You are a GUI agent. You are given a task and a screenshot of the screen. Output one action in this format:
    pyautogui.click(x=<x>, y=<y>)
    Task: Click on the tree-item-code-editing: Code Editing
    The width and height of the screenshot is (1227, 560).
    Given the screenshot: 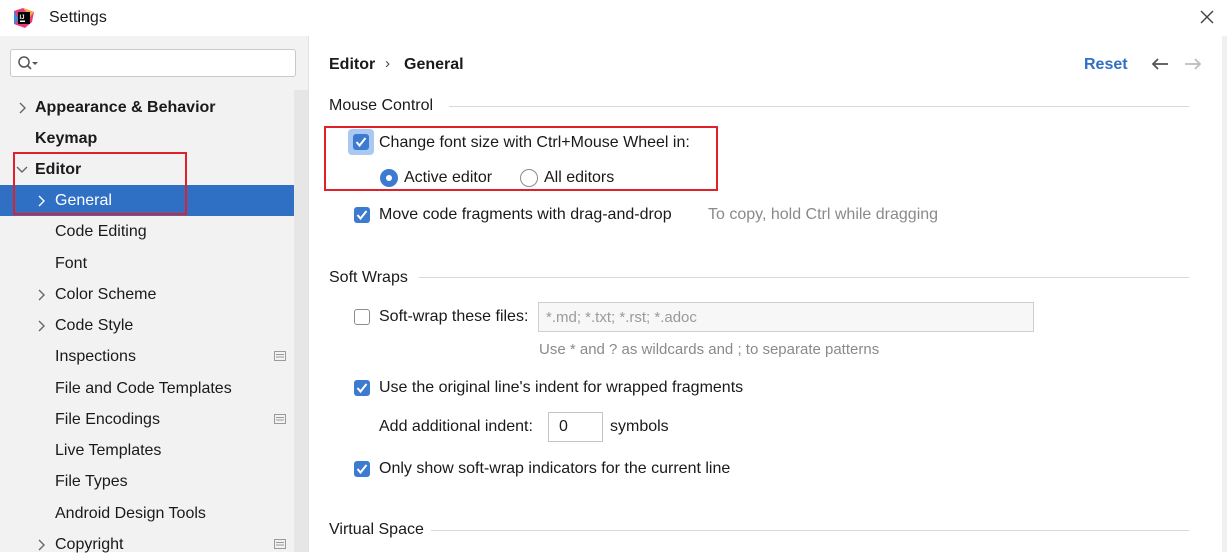 What is the action you would take?
    pyautogui.click(x=147, y=231)
    